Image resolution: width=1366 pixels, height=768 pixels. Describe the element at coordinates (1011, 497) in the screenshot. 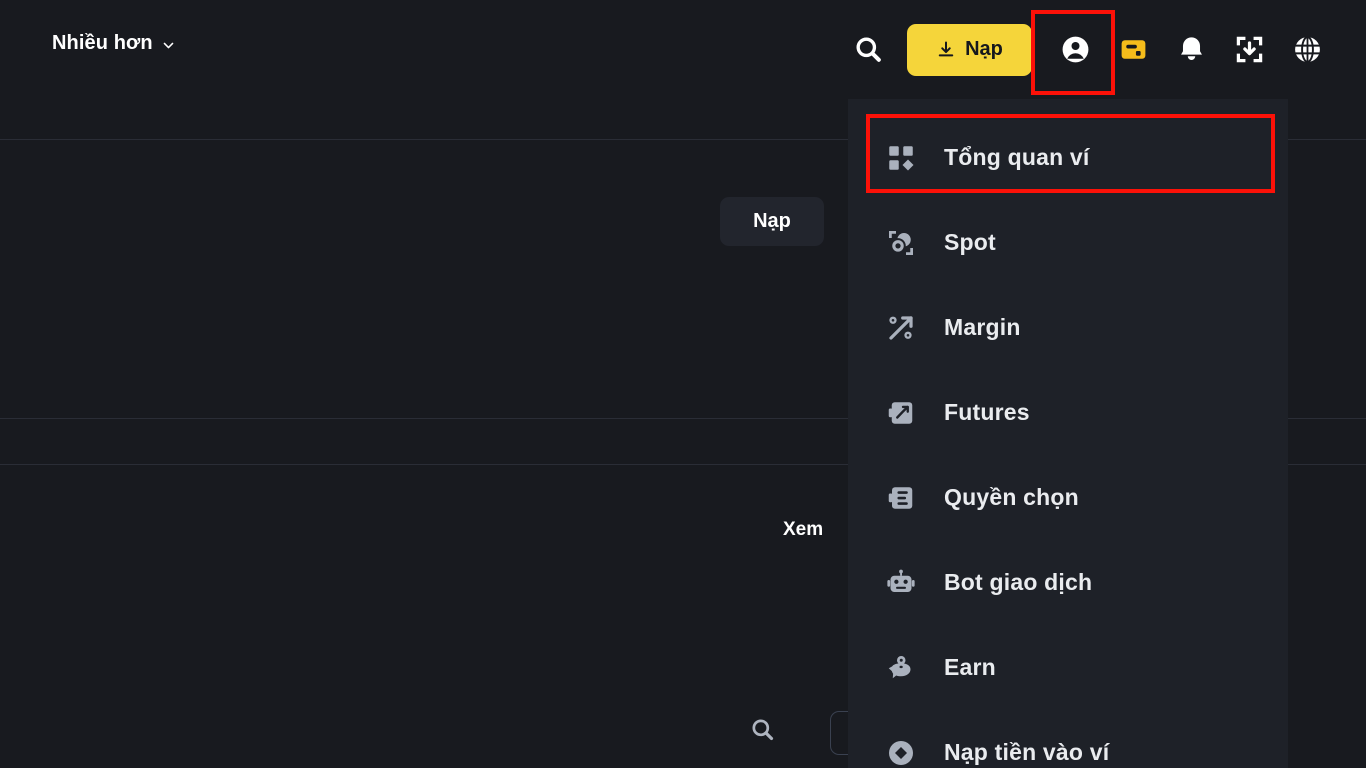

I see `menu-item-label: Quyền chọn` at that location.